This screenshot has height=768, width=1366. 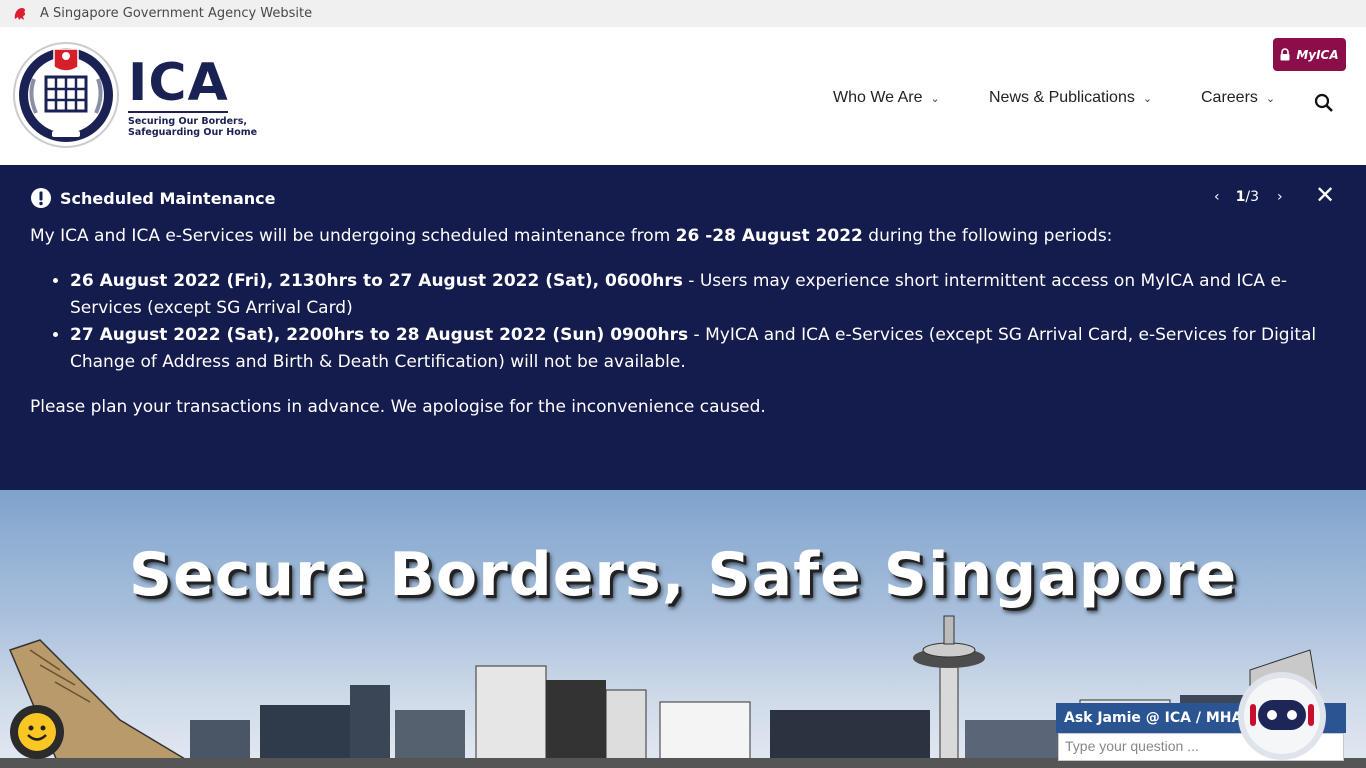 I want to click on nav-label: News & Publications, so click(x=1062, y=97).